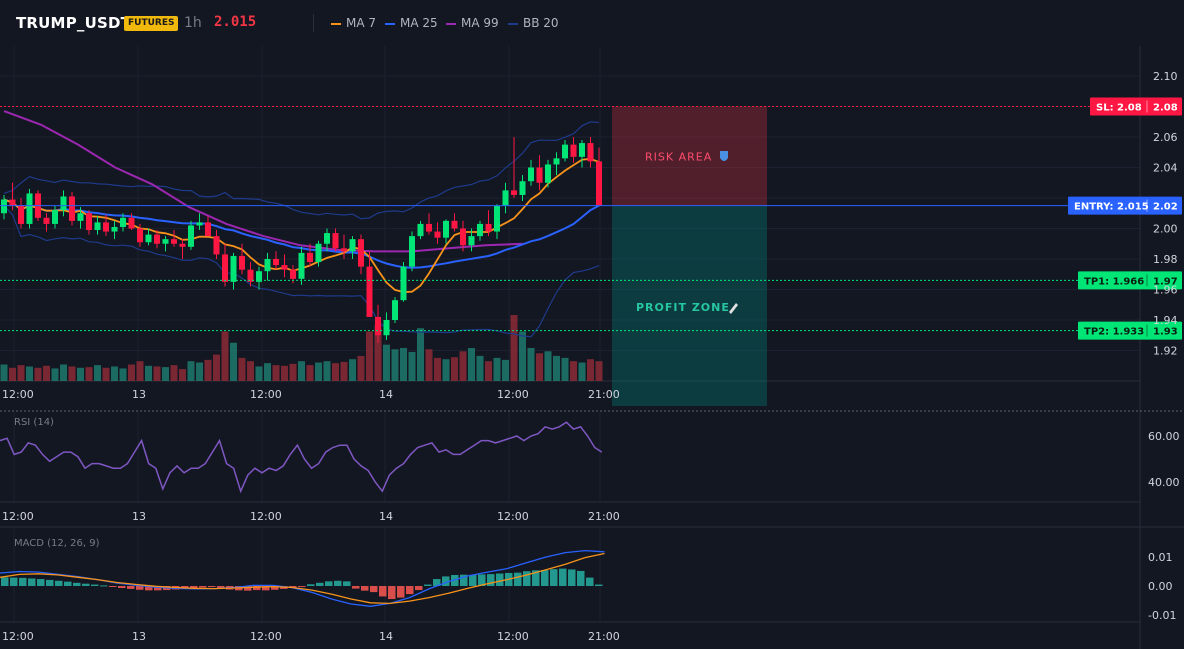  Describe the element at coordinates (1119, 108) in the screenshot. I see `sl-tag-label: SL: 2.08` at that location.